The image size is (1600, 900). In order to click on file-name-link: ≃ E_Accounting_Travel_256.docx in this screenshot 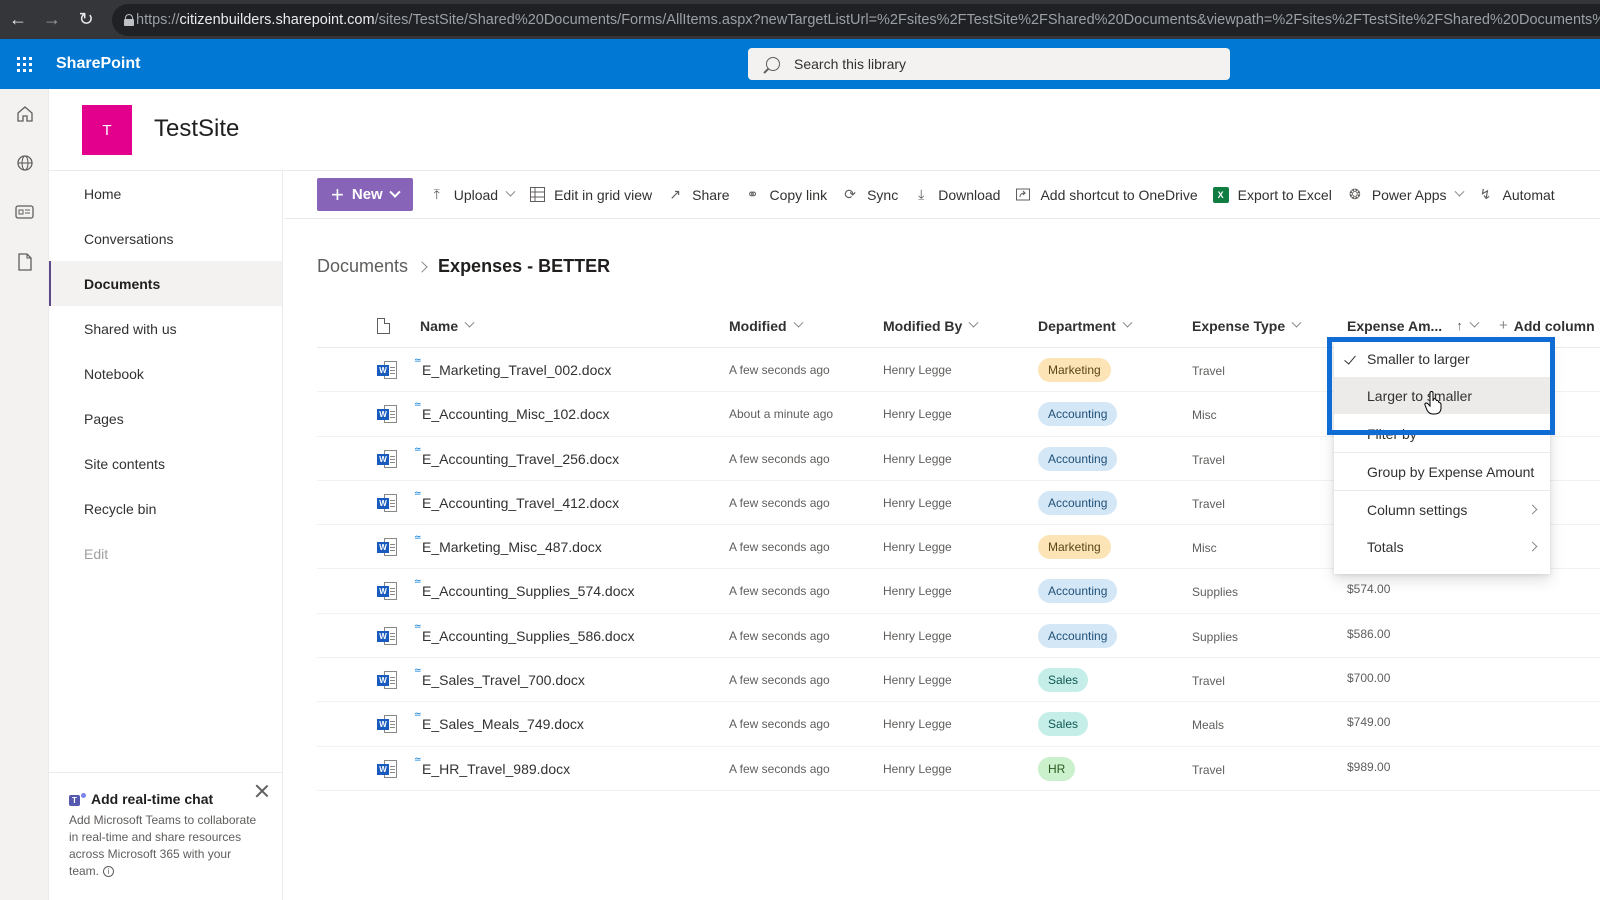, I will do `click(516, 455)`.